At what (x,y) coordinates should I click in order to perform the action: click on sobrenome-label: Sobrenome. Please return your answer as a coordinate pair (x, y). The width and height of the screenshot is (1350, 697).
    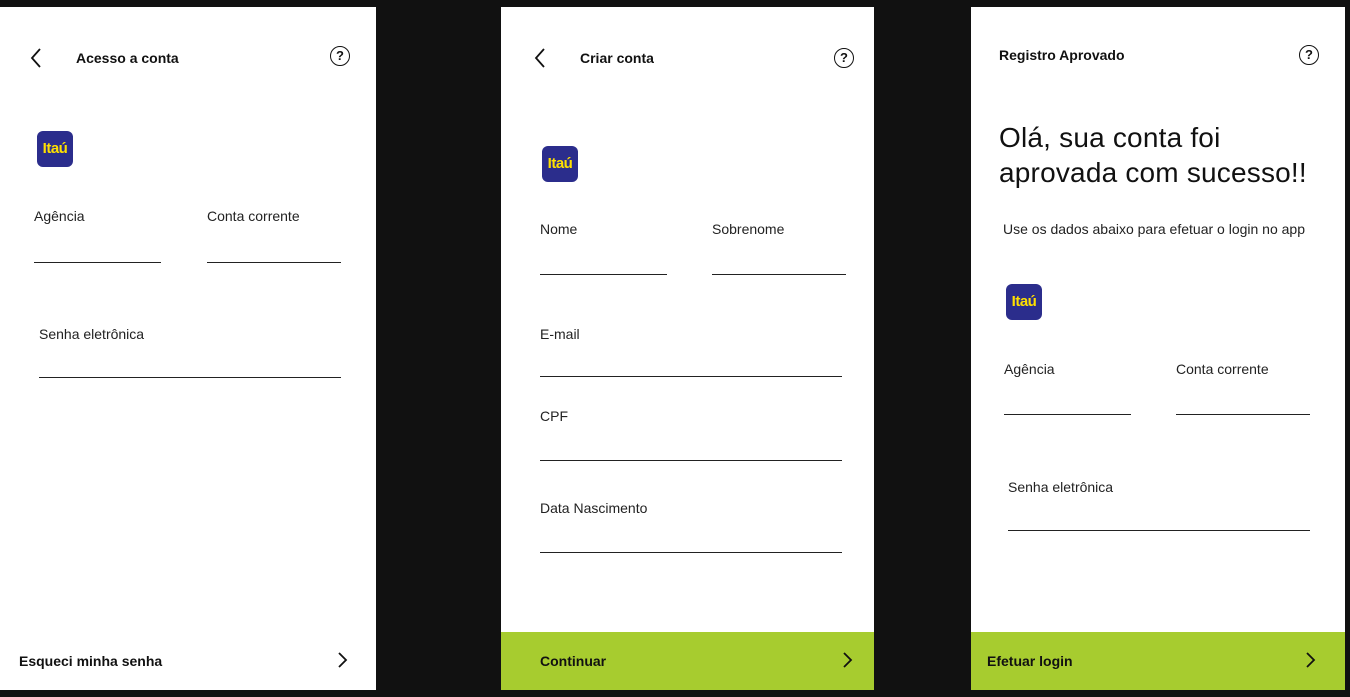
    Looking at the image, I should click on (748, 229).